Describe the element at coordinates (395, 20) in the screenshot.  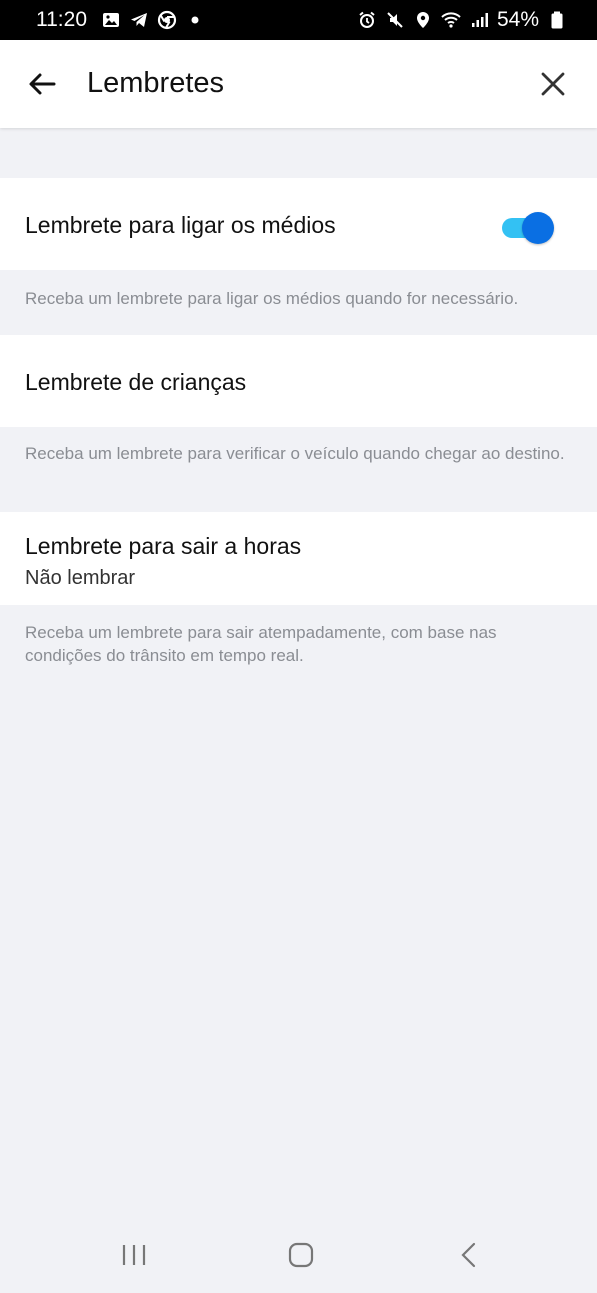
I see `mute-icon` at that location.